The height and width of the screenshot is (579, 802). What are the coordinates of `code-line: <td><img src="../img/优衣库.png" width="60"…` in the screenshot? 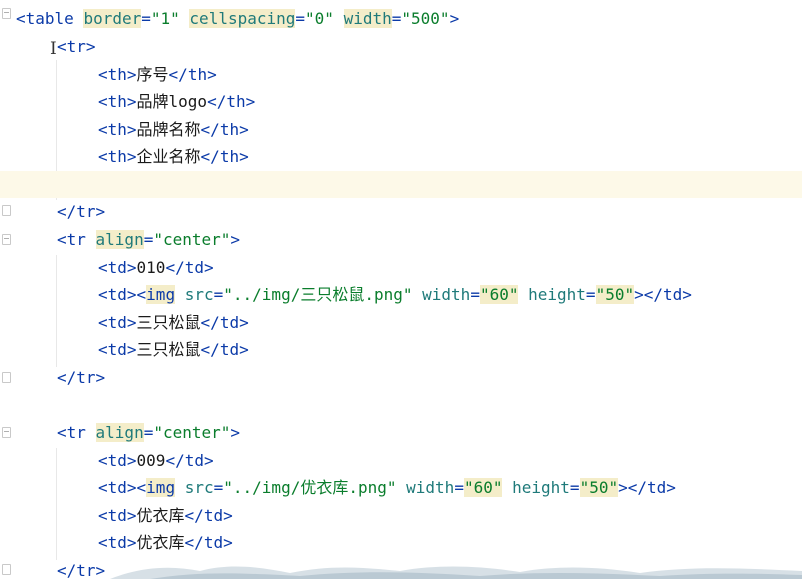 It's located at (401, 487).